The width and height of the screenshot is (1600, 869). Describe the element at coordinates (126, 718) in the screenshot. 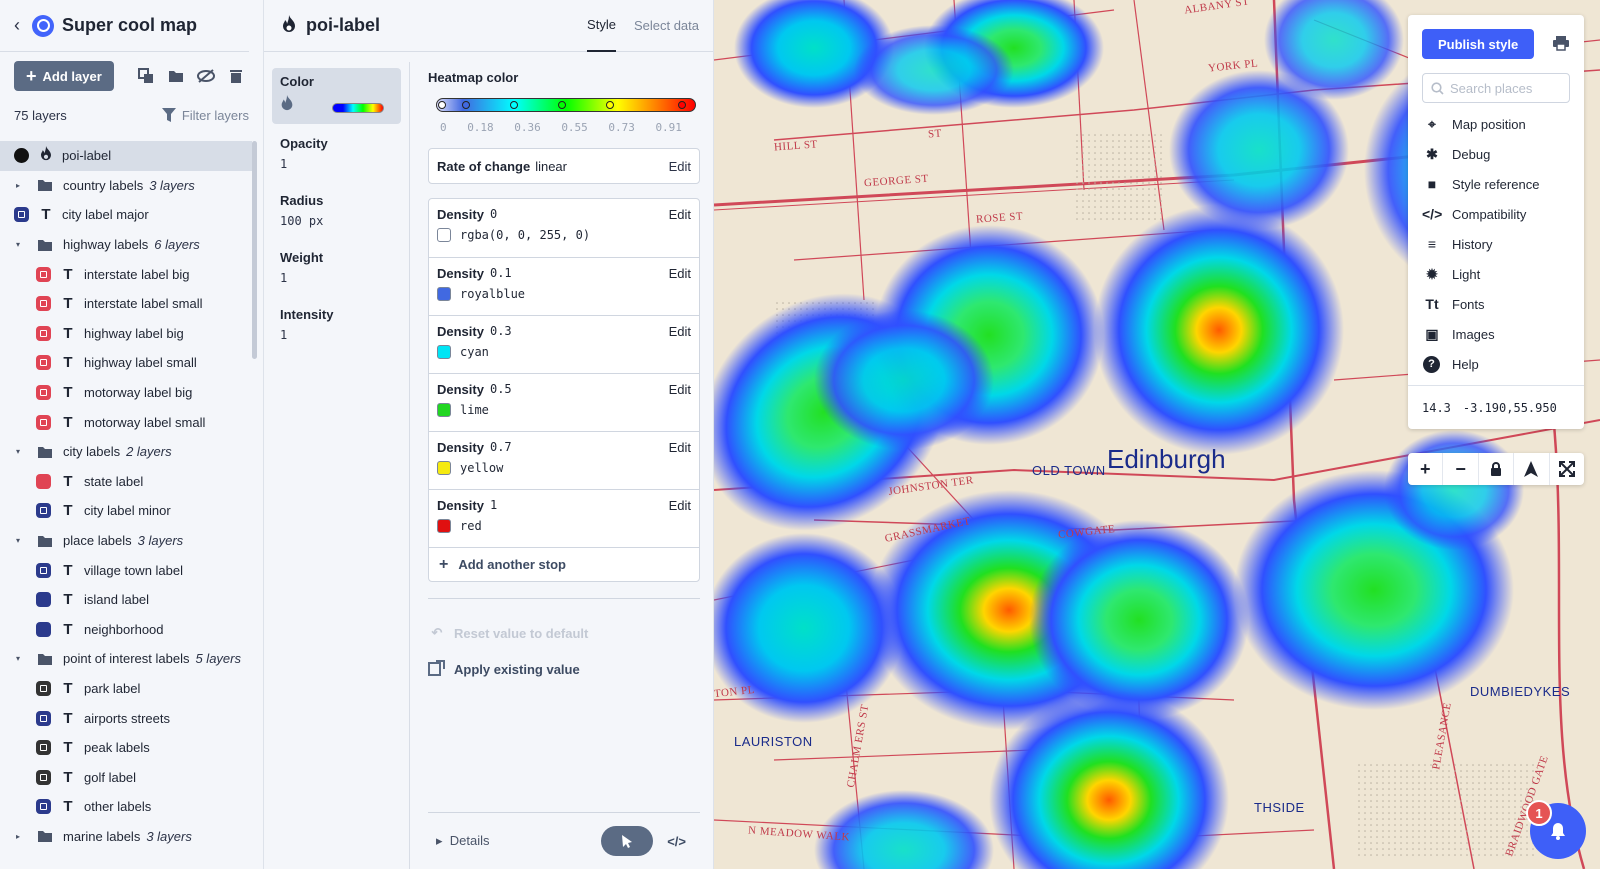

I see `layer-row: Tairports streets` at that location.